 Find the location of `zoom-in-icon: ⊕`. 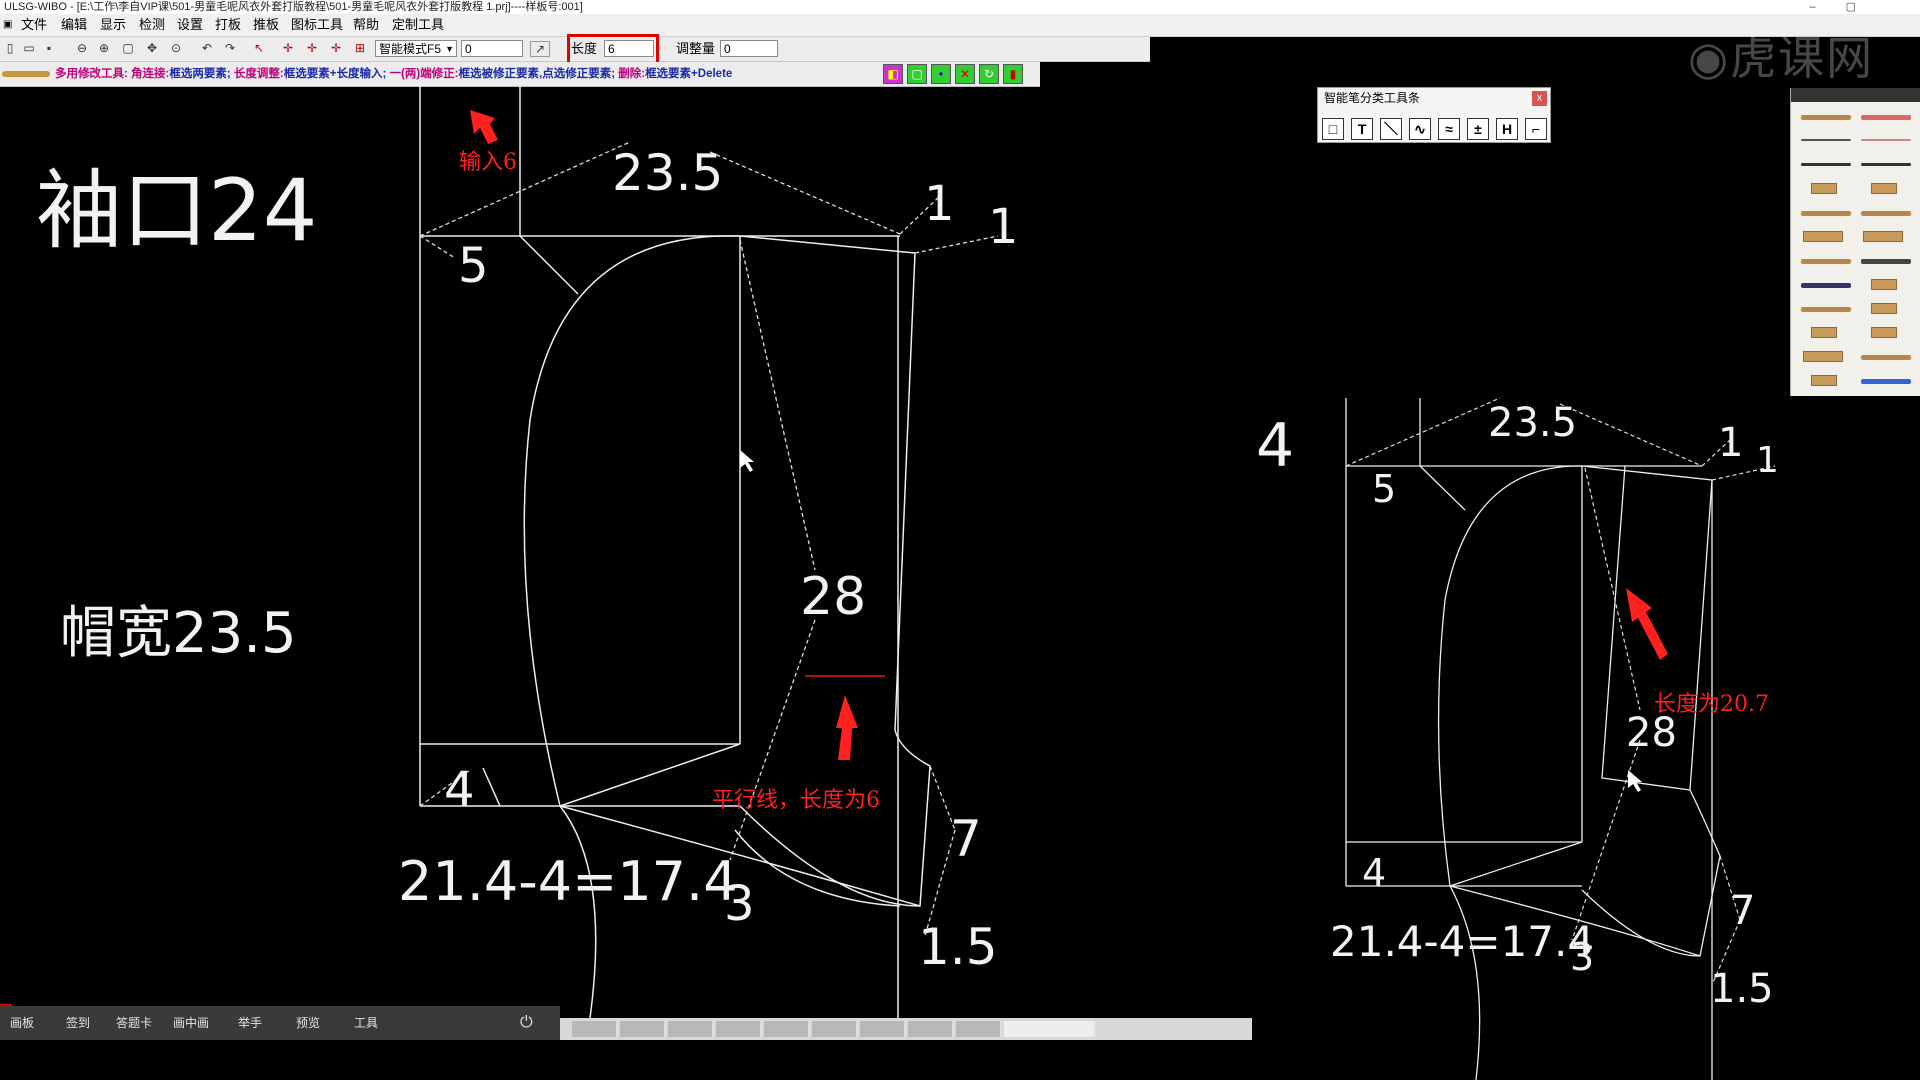

zoom-in-icon: ⊕ is located at coordinates (104, 48).